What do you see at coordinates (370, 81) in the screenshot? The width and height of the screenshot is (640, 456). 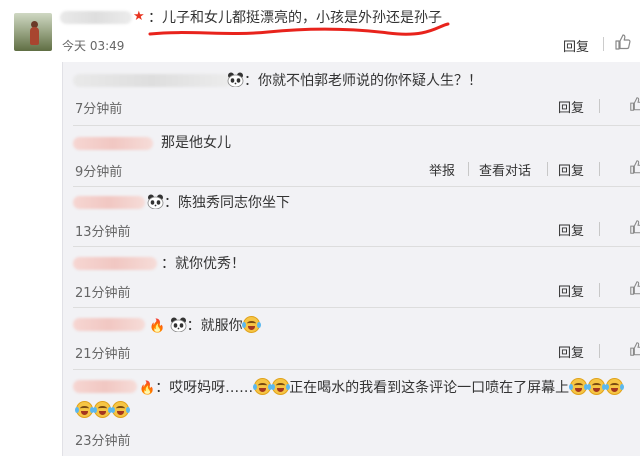 I see `reply-text: 你就不怕郭老师说的你怀疑人生？！` at bounding box center [370, 81].